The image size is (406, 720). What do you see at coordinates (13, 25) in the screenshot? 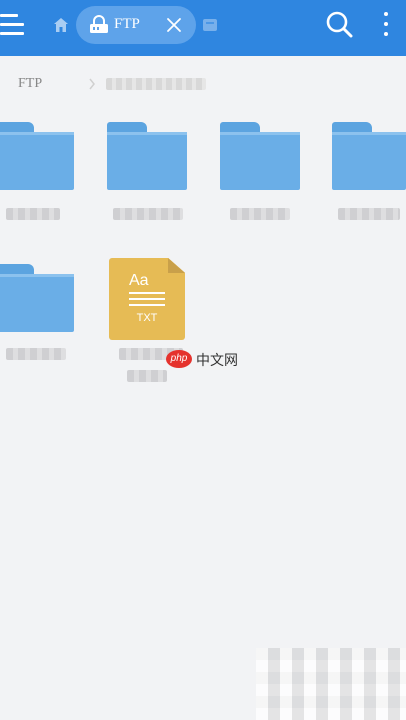
I see `menu-icon` at bounding box center [13, 25].